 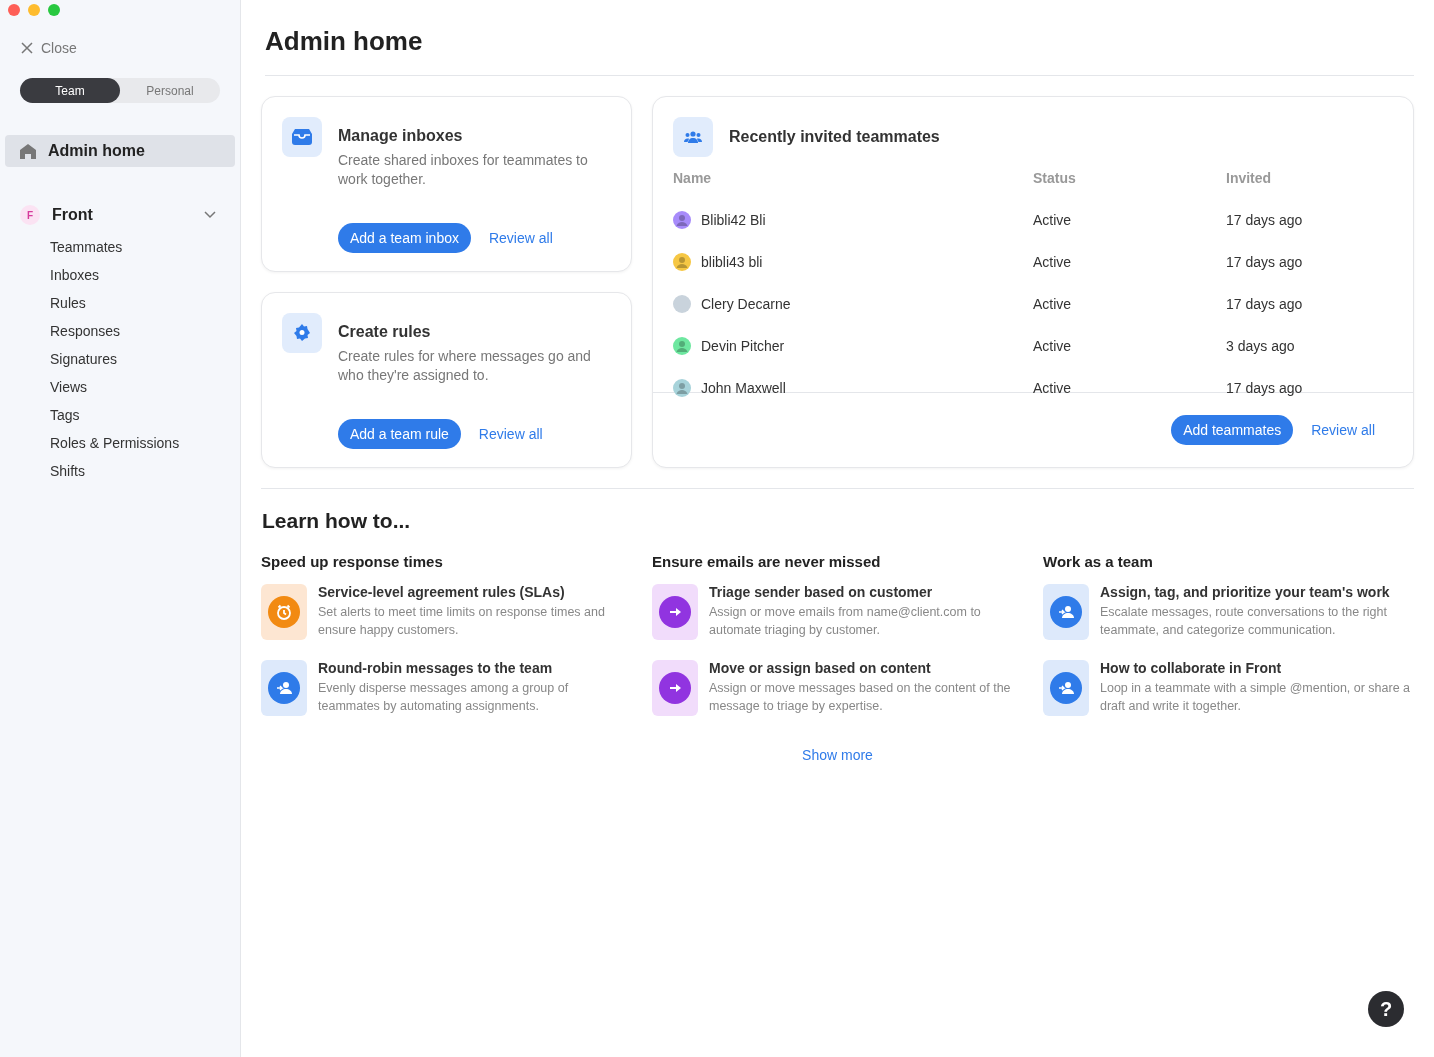 I want to click on column-heading: Speed up response times, so click(x=352, y=561).